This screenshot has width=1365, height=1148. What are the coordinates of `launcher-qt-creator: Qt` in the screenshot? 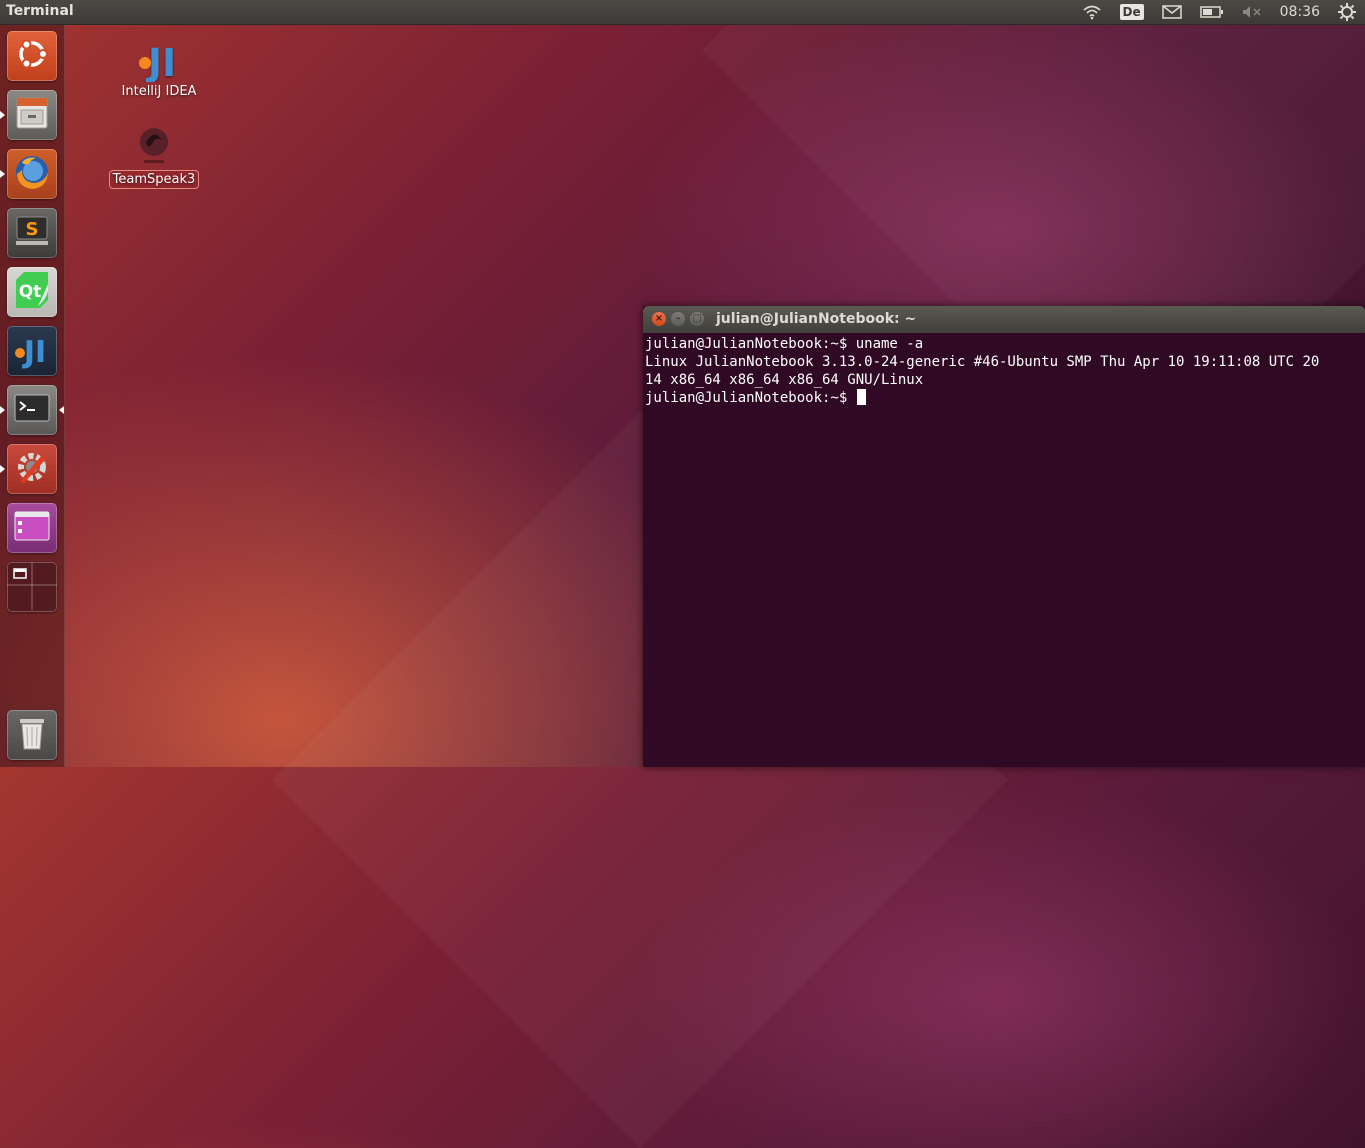 It's located at (32, 292).